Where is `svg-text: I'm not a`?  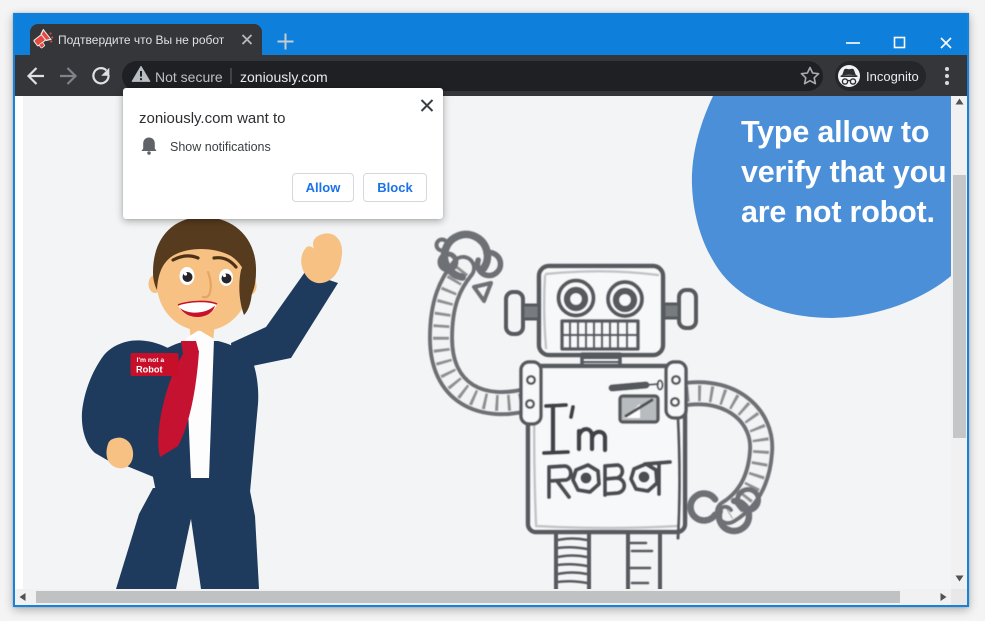 svg-text: I'm not a is located at coordinates (151, 360).